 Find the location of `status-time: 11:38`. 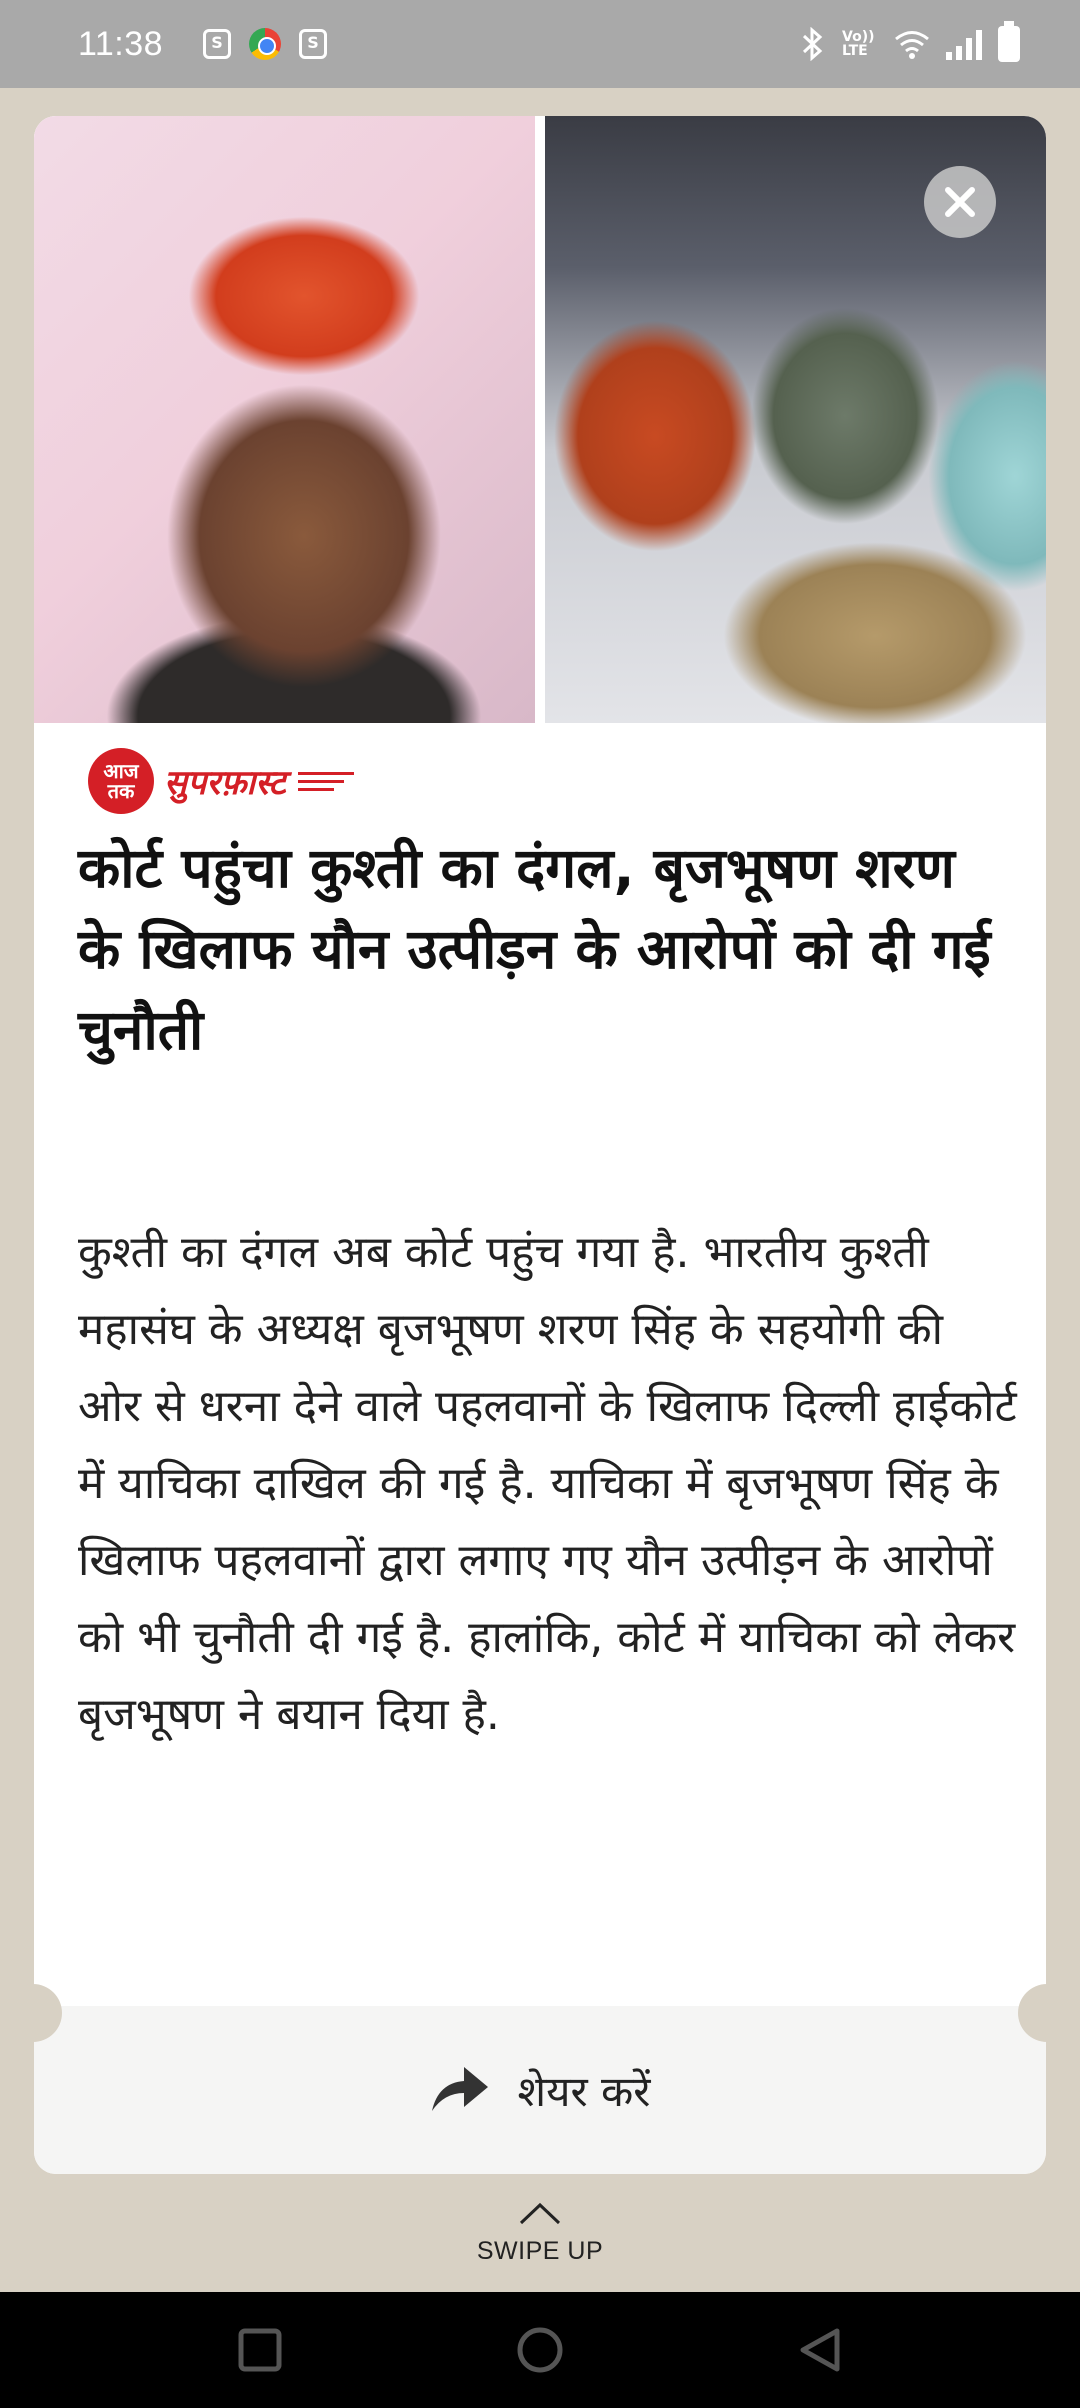

status-time: 11:38 is located at coordinates (121, 43).